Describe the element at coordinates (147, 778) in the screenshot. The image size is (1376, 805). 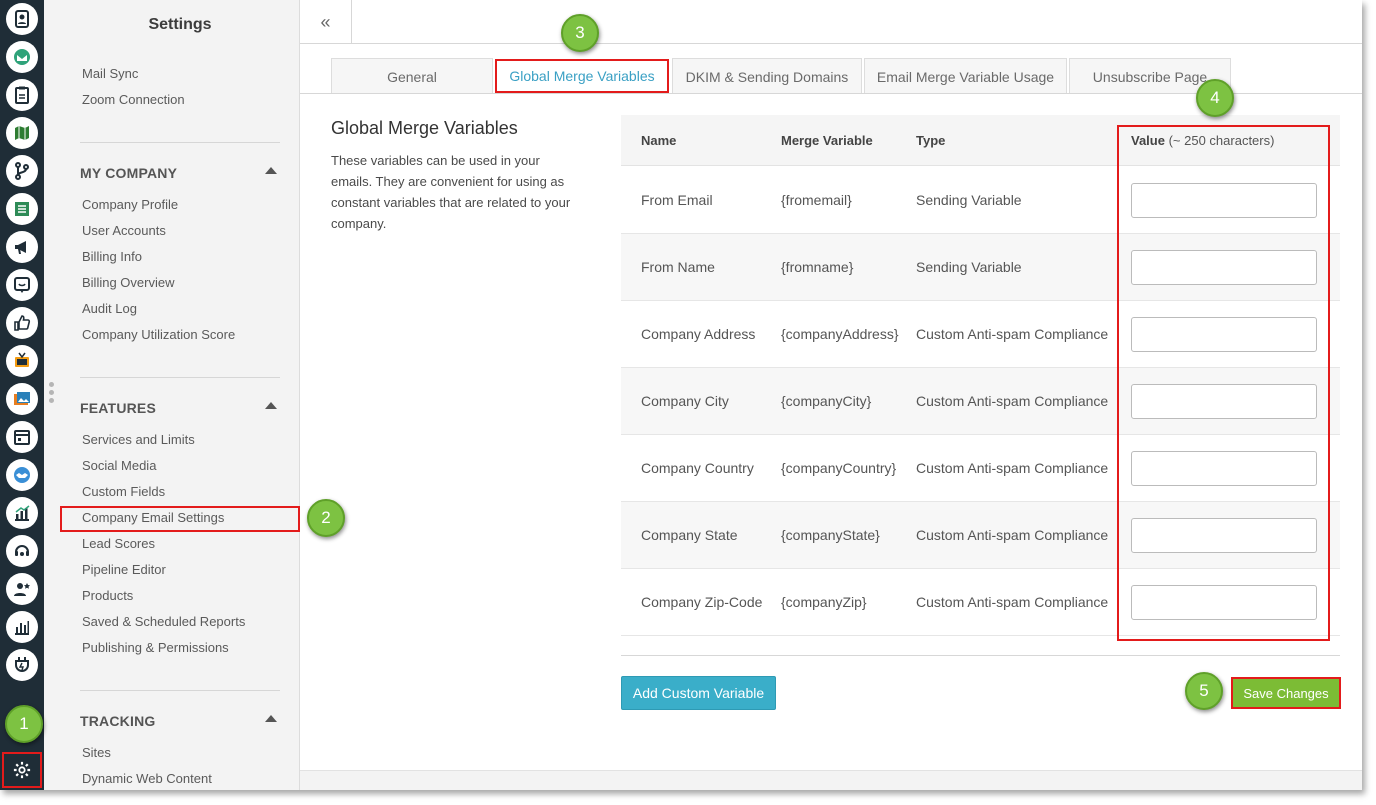
I see `sidebar-item-dynamic-web-content: Dynamic Web Content` at that location.